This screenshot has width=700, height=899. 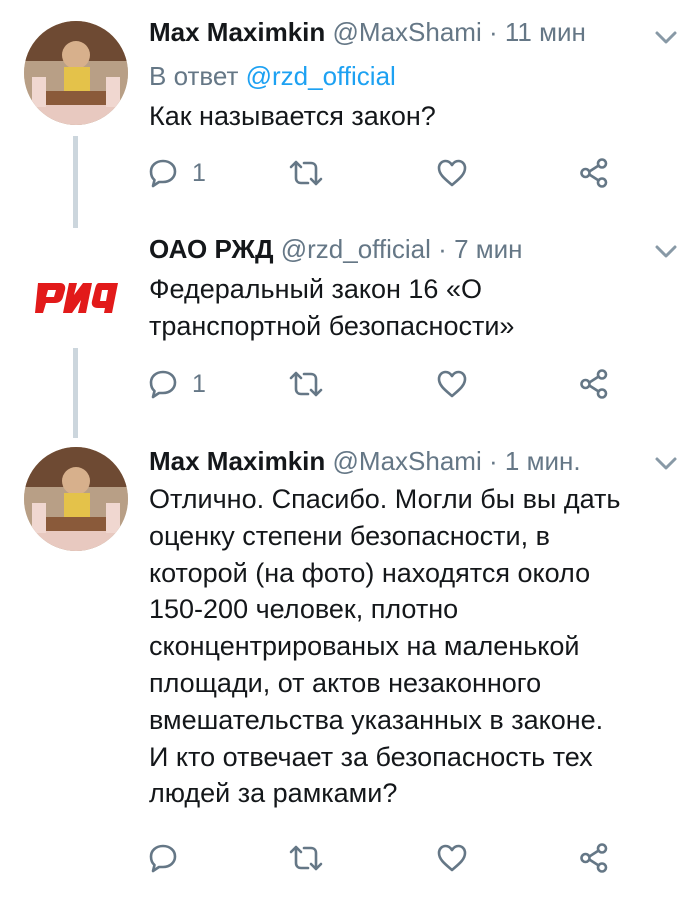 What do you see at coordinates (292, 116) in the screenshot?
I see `tweet-text: Как называется закон?` at bounding box center [292, 116].